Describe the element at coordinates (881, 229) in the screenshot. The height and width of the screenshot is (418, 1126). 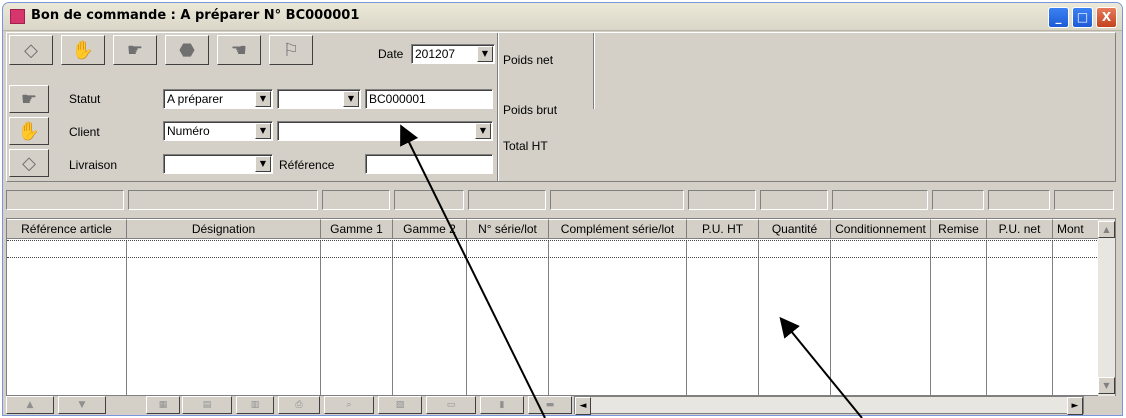
I see `column-header: Conditionnement` at that location.